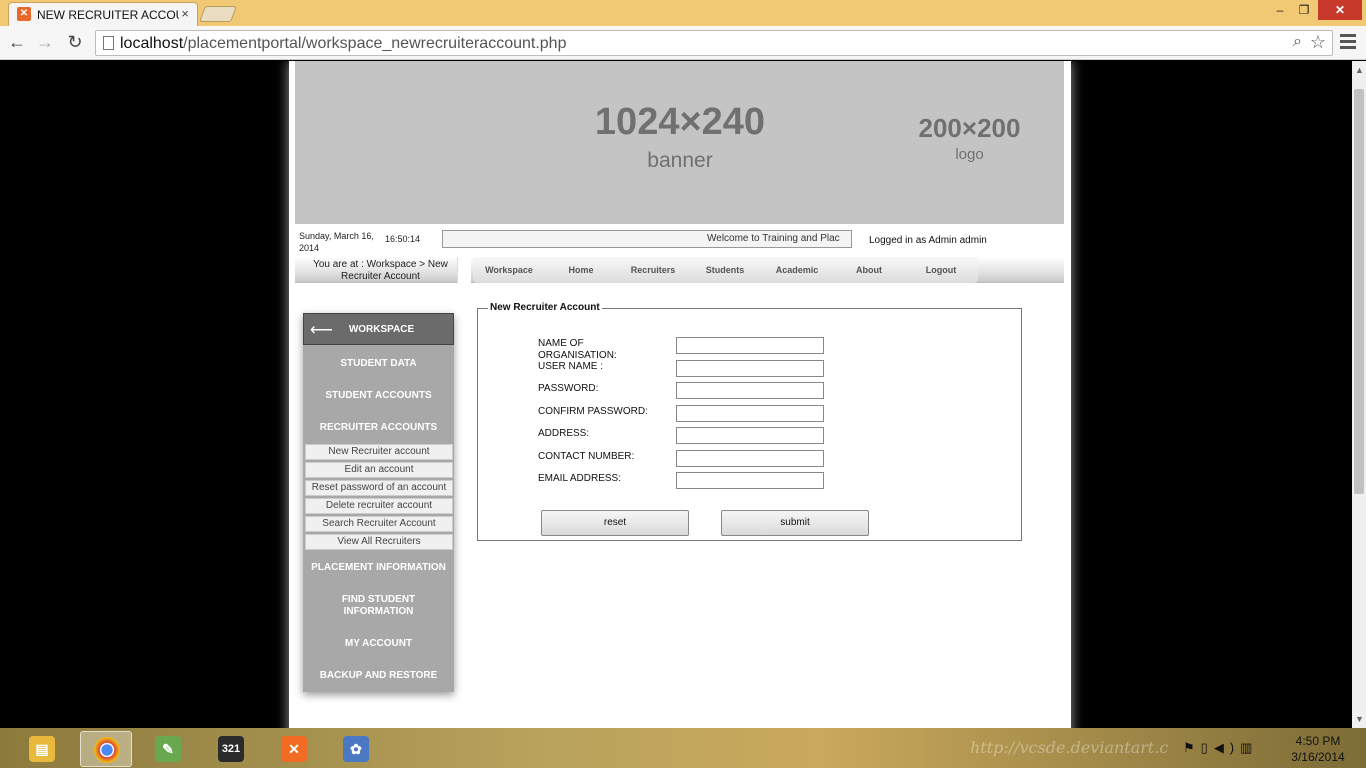 The width and height of the screenshot is (1366, 768). What do you see at coordinates (356, 749) in the screenshot?
I see `taskbar-paint: ✿` at bounding box center [356, 749].